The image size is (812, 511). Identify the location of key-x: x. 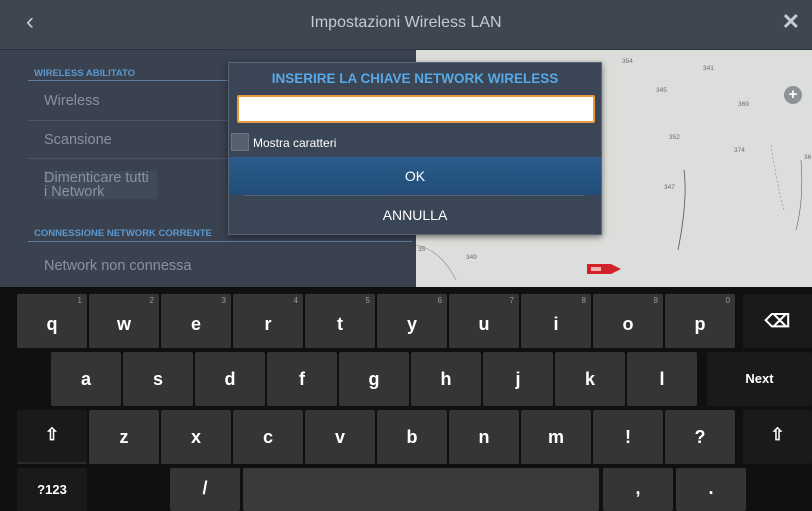
(196, 437).